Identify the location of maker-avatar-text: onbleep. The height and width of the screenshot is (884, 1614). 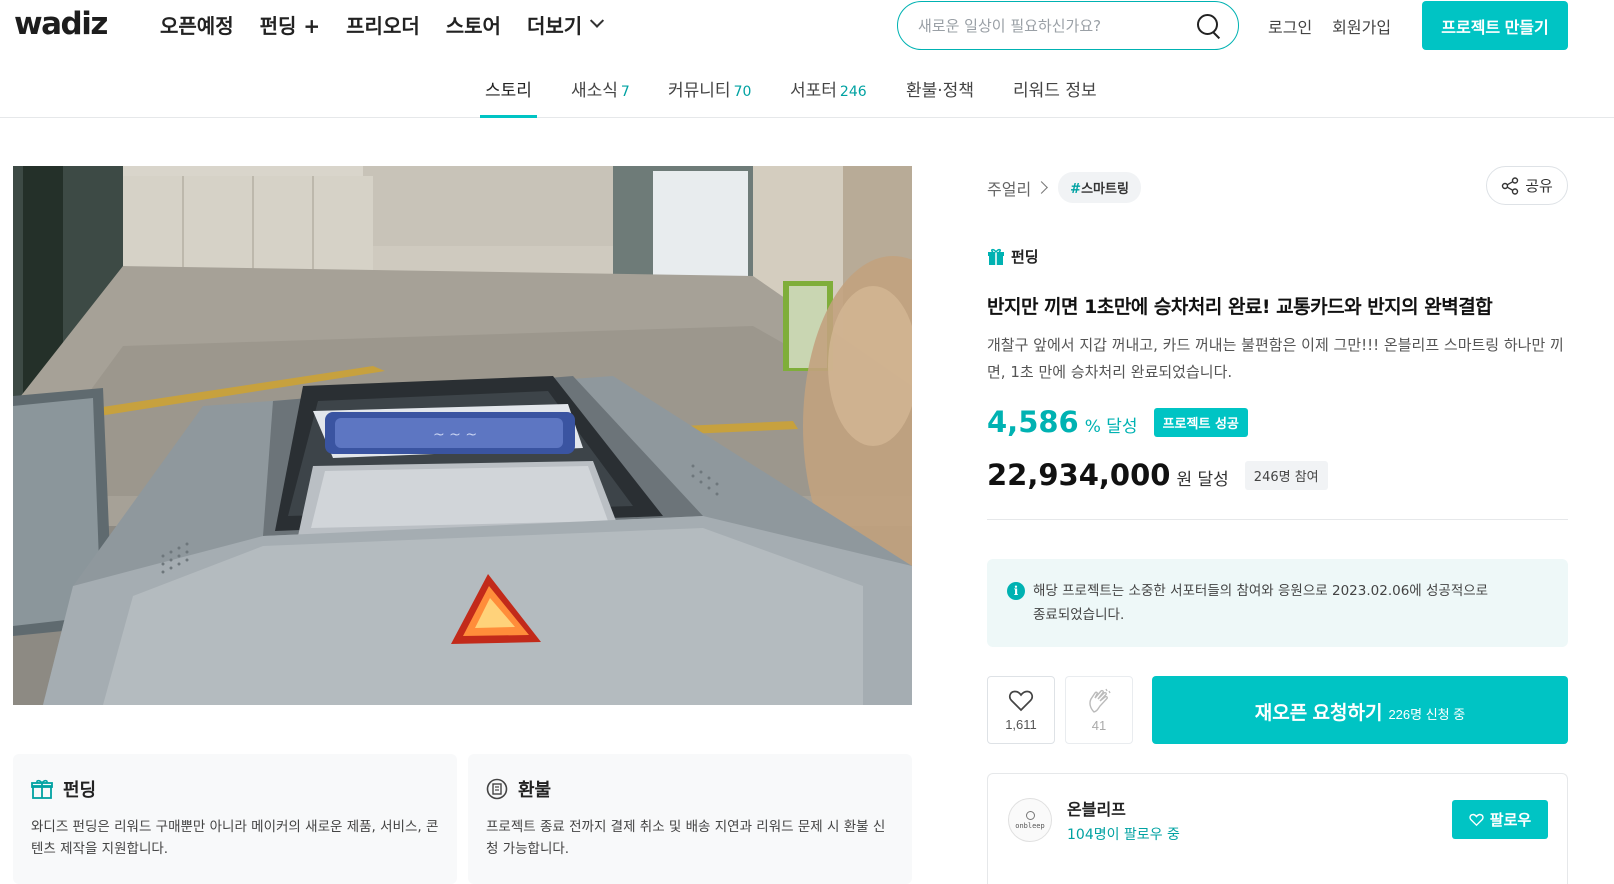
(1030, 825).